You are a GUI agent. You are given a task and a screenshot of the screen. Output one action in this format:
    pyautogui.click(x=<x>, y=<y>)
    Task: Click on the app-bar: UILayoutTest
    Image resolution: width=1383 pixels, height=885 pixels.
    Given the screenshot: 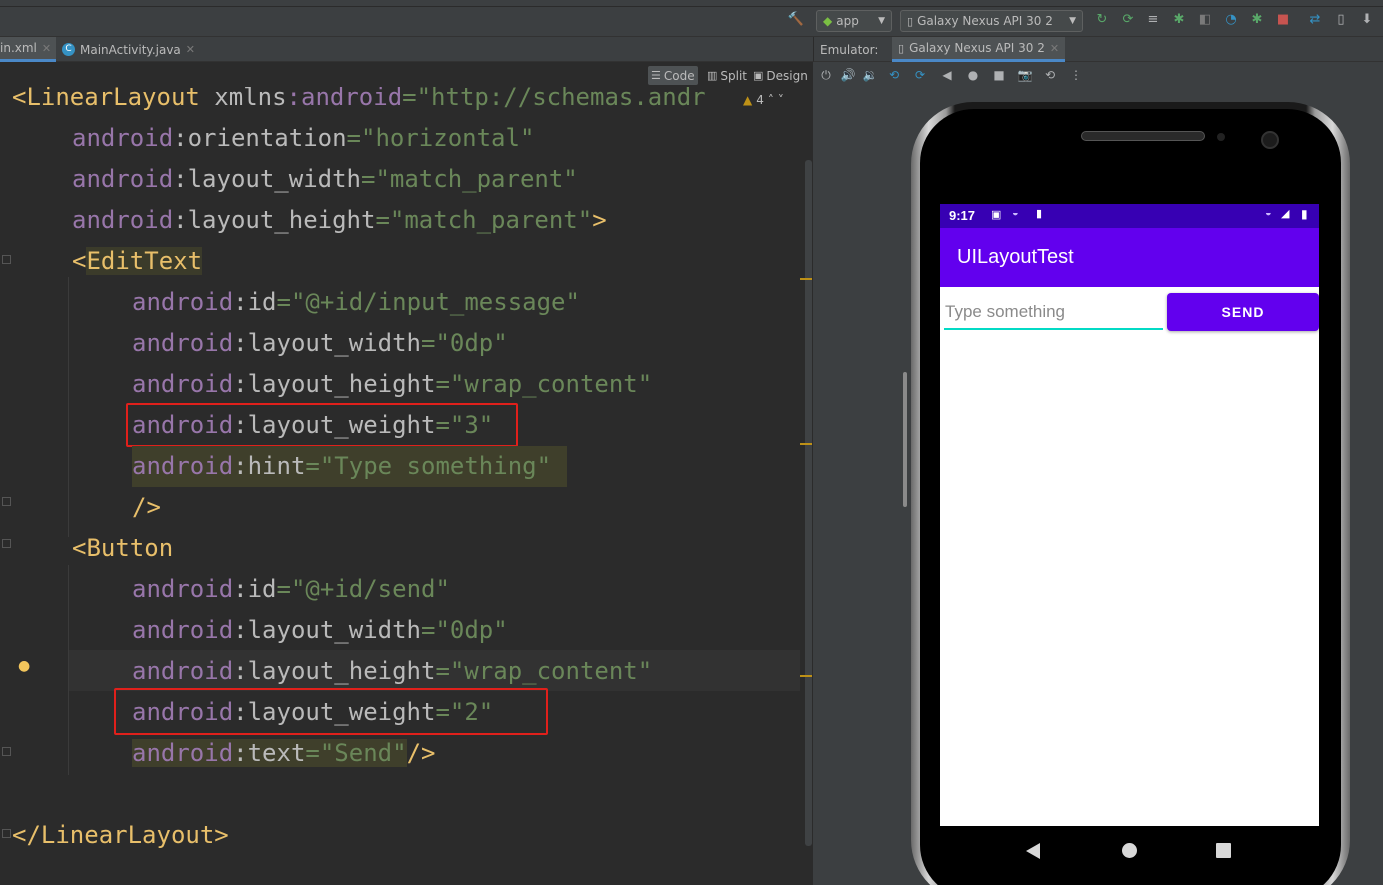 What is the action you would take?
    pyautogui.click(x=1129, y=257)
    